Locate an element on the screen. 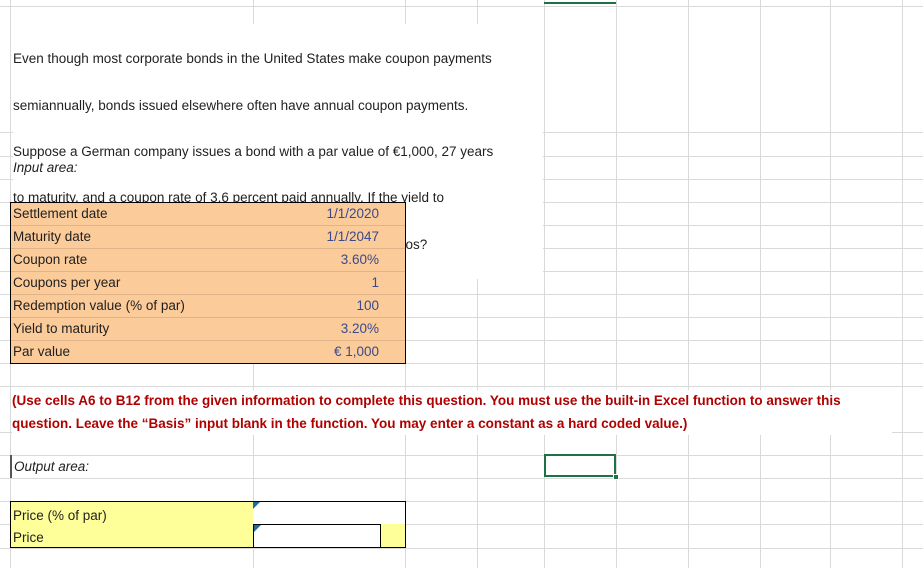 The width and height of the screenshot is (923, 568). output-area-label: Output area: is located at coordinates (51, 466).